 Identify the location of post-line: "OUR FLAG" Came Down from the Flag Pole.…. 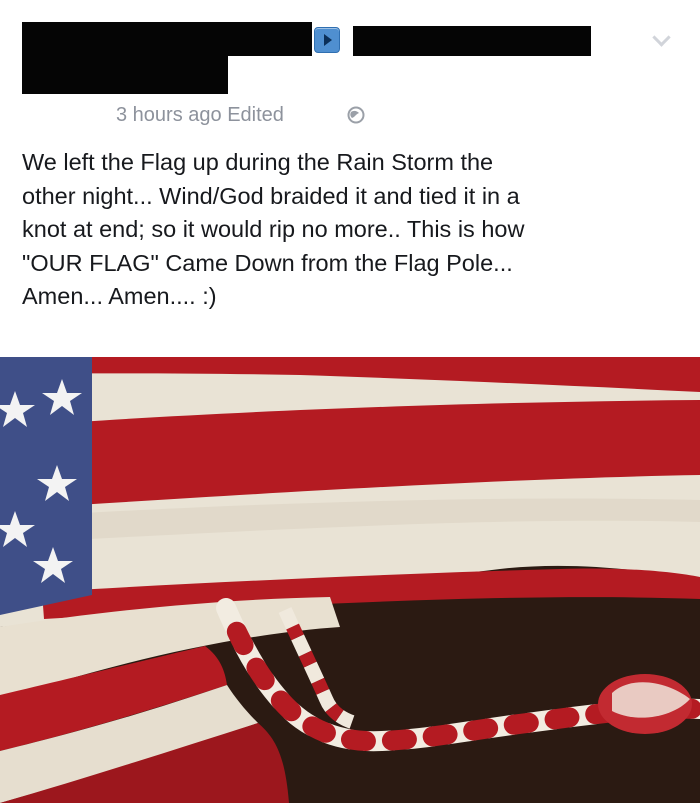
(267, 262).